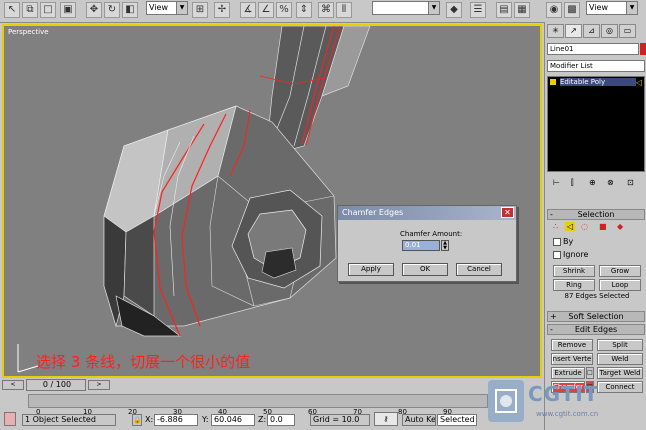 The width and height of the screenshot is (646, 430). I want to click on remove-button: Remove, so click(572, 345).